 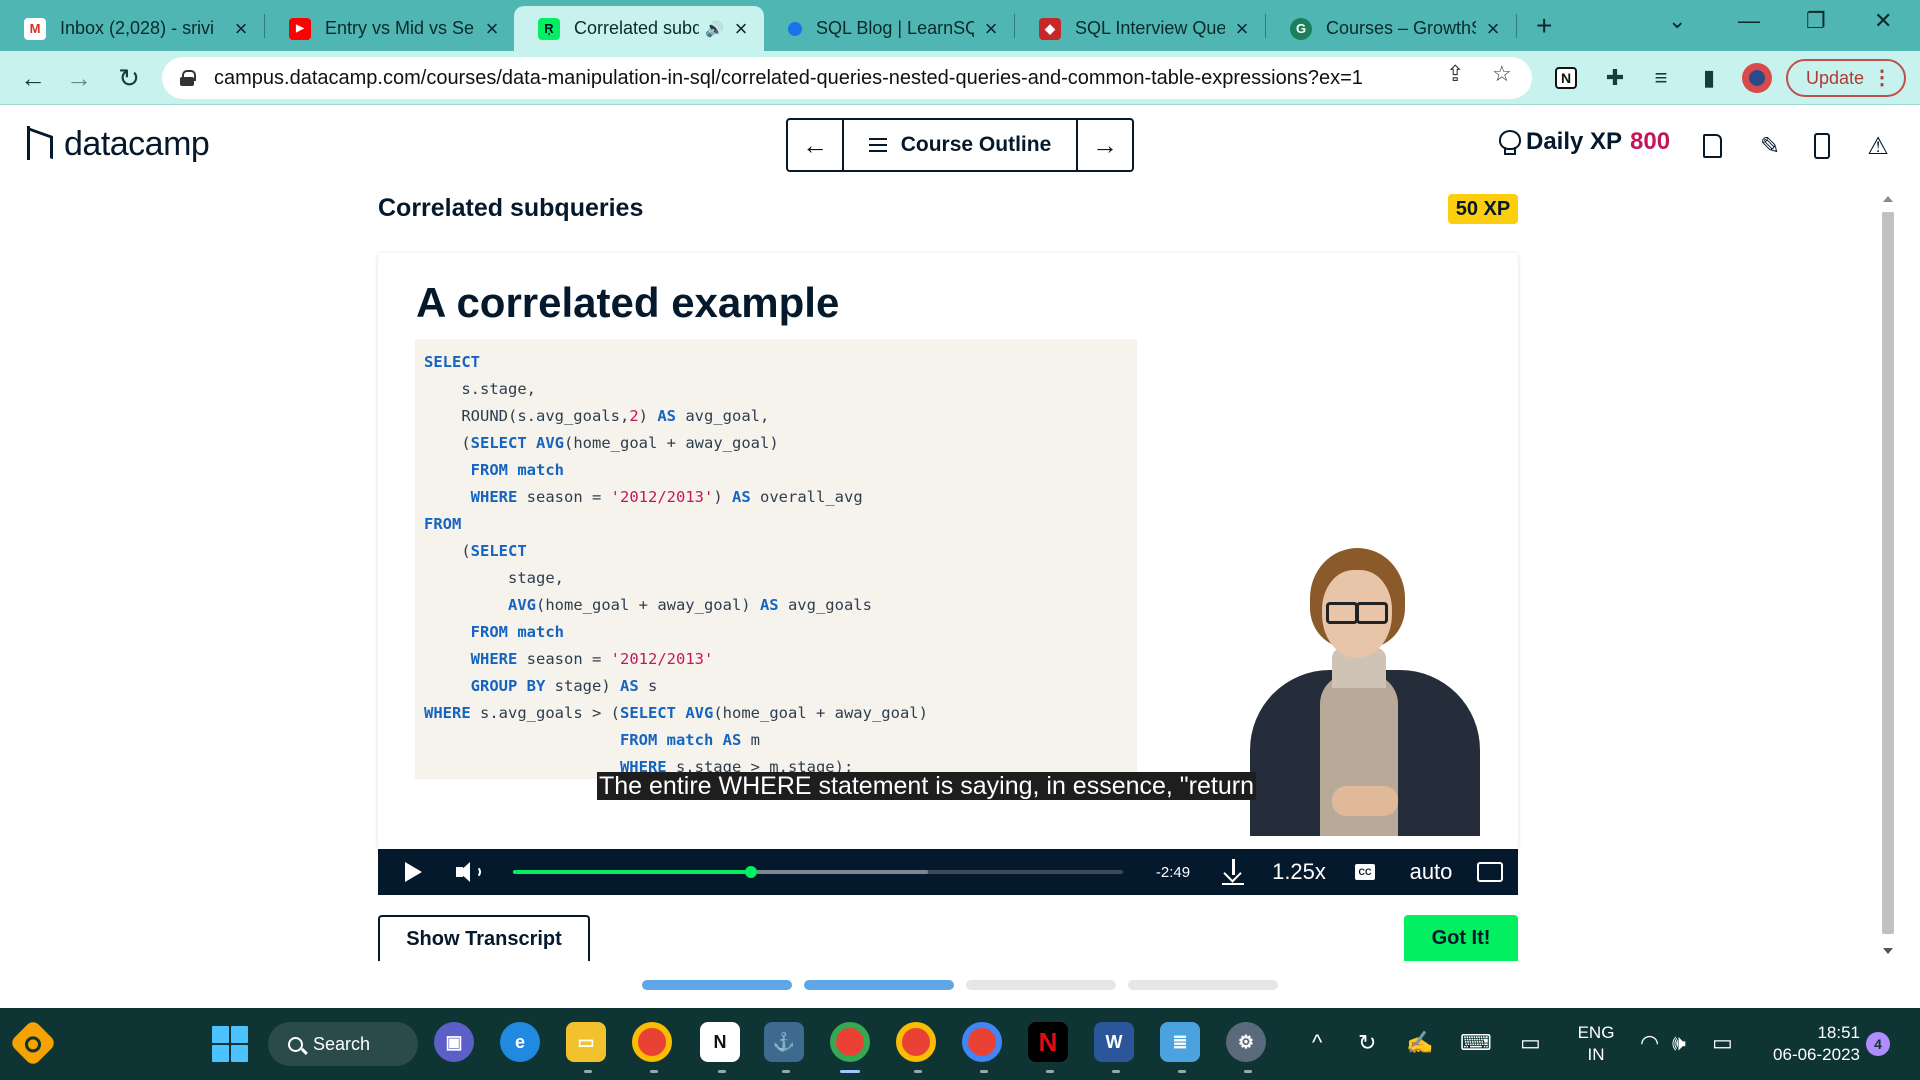 What do you see at coordinates (1677, 21) in the screenshot?
I see `tab-search-icon: ⌄` at bounding box center [1677, 21].